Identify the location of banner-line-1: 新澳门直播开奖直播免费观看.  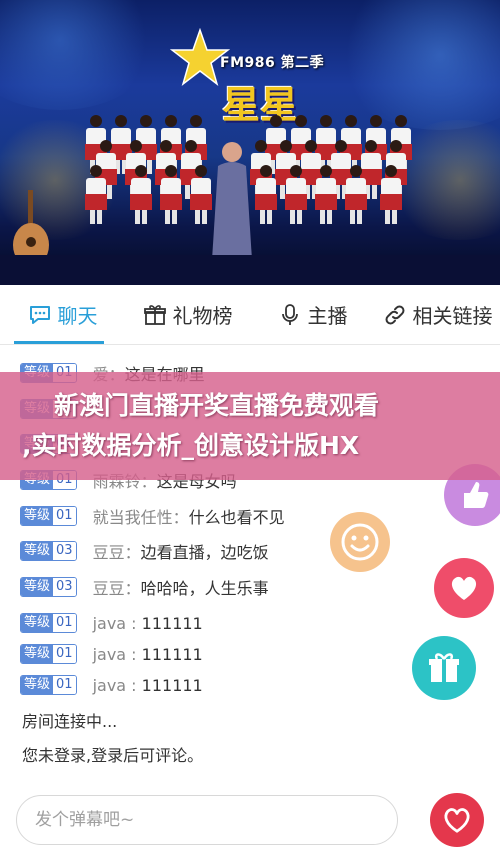
(217, 405).